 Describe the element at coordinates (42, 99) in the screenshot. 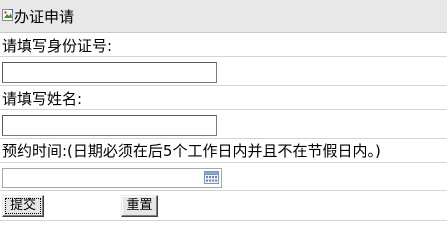

I see `name-label: 请填写姓名:` at that location.